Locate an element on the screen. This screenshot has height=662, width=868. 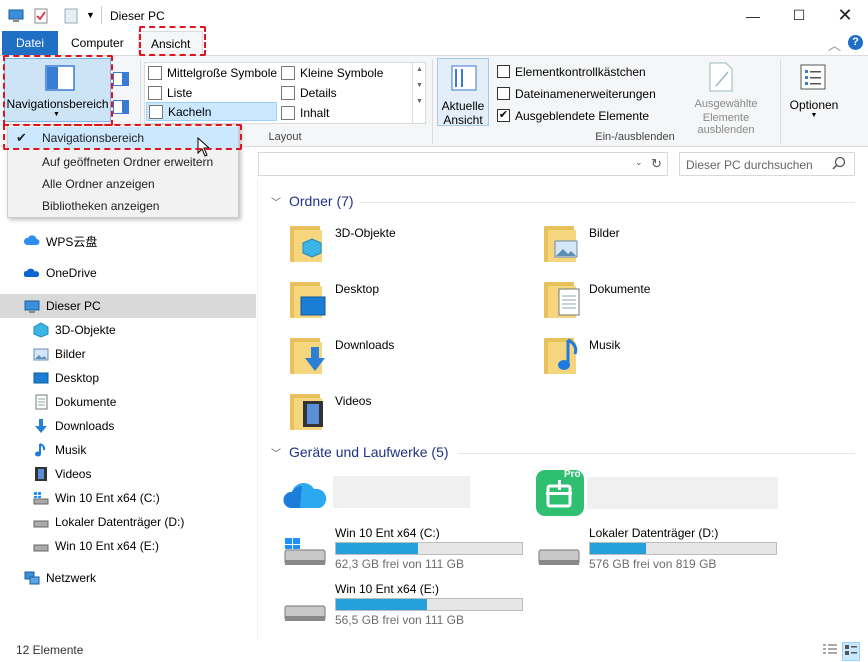
preview-pane-icon is located at coordinates (121, 80).